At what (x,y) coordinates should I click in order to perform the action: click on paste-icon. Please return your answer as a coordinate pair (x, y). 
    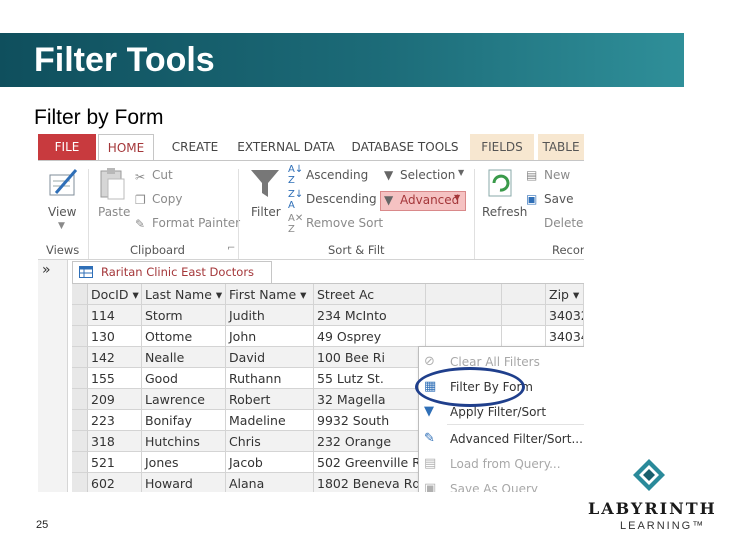
    Looking at the image, I should click on (112, 184).